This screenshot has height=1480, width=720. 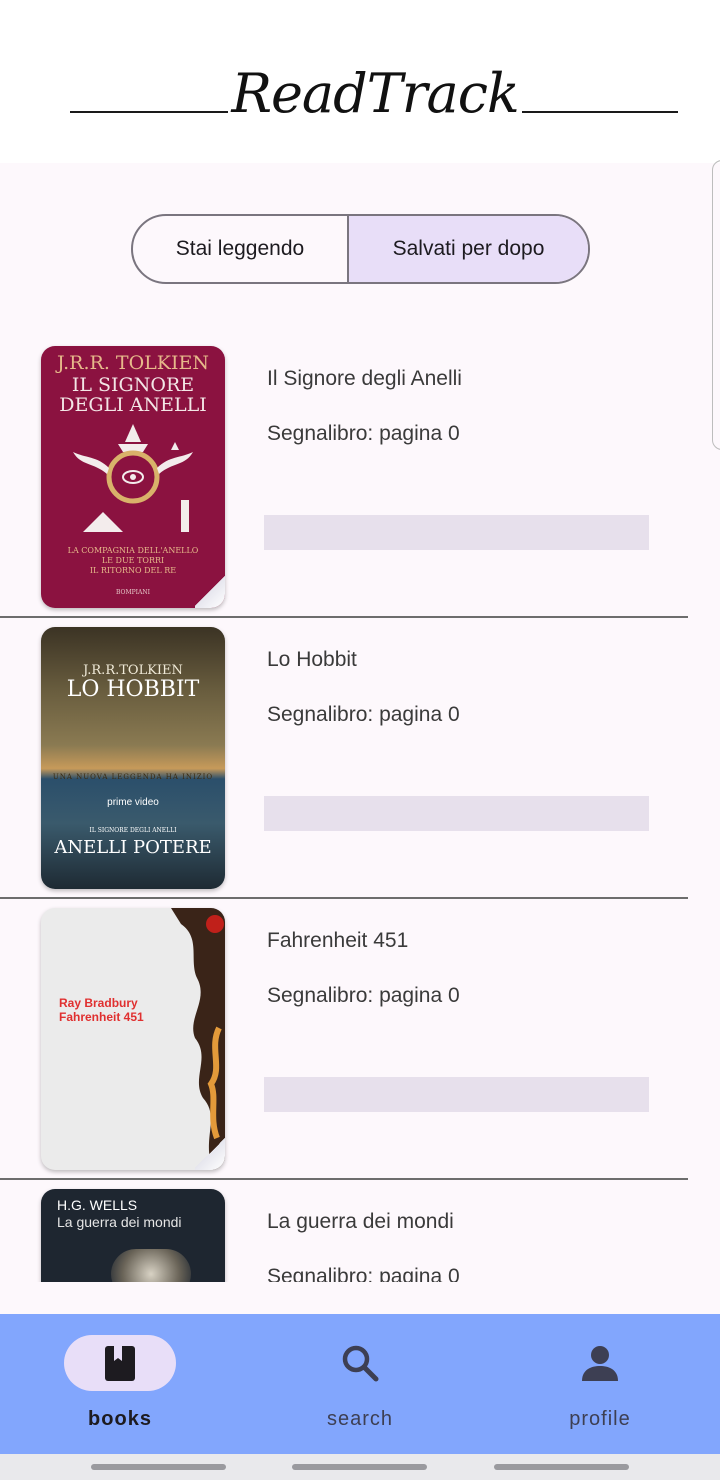 What do you see at coordinates (133, 802) in the screenshot?
I see `cover-brand: prime video` at bounding box center [133, 802].